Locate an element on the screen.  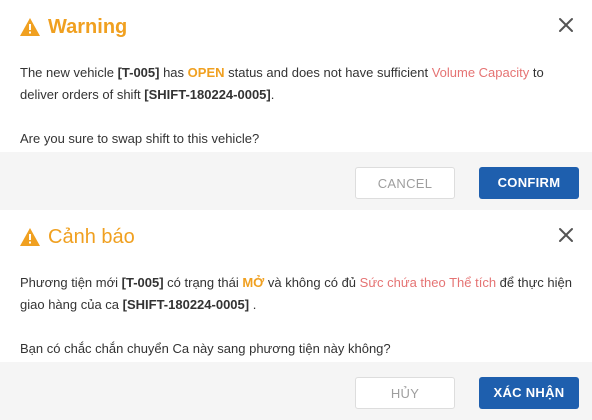
cancel-button: CANCEL is located at coordinates (405, 183).